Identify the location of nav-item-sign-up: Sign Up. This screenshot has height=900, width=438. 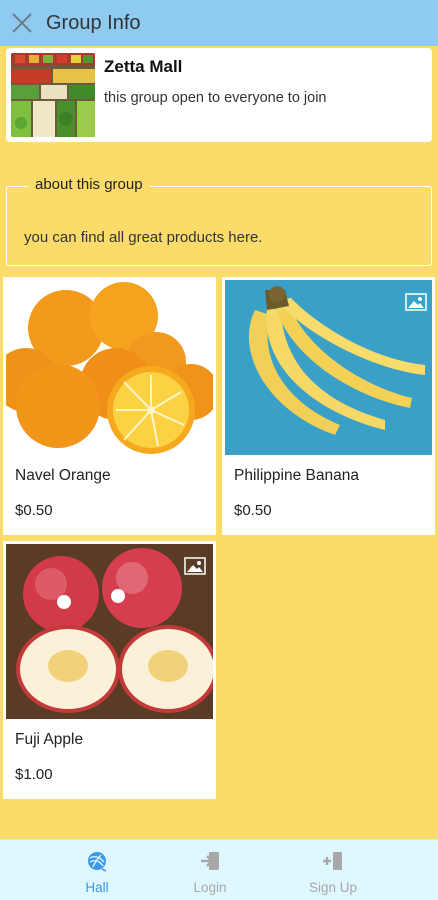
(333, 870).